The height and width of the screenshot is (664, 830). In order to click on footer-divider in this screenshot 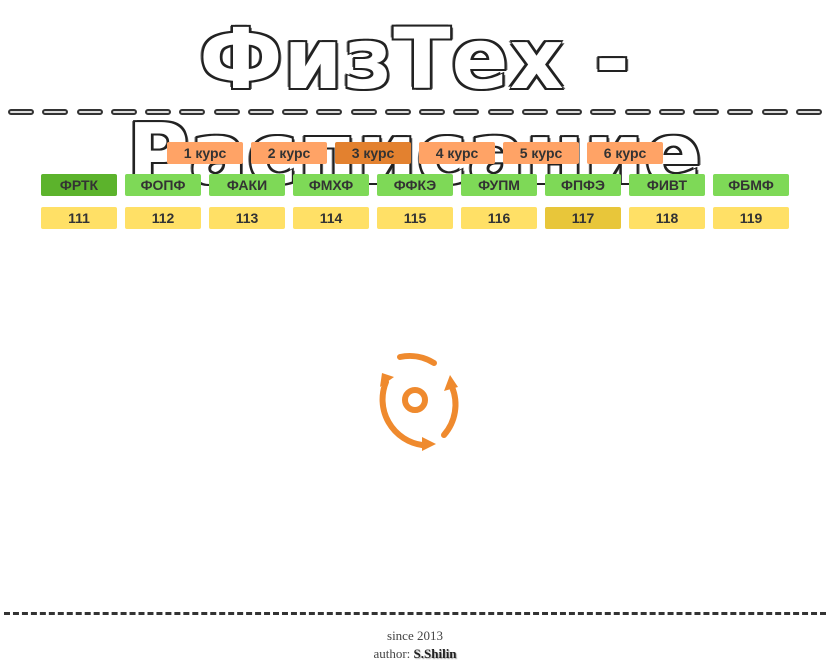, I will do `click(415, 613)`.